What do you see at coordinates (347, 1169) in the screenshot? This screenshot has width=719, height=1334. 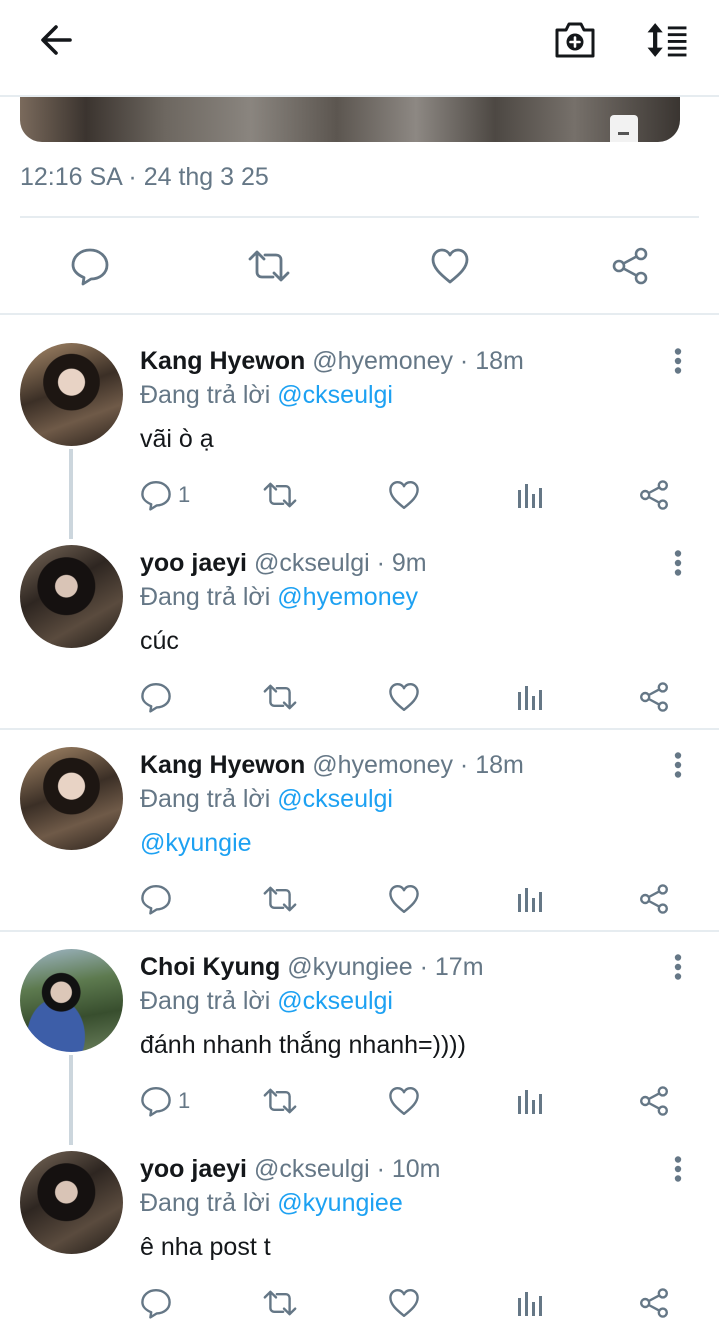 I see `author-handle: @ckseulgi · 10m` at bounding box center [347, 1169].